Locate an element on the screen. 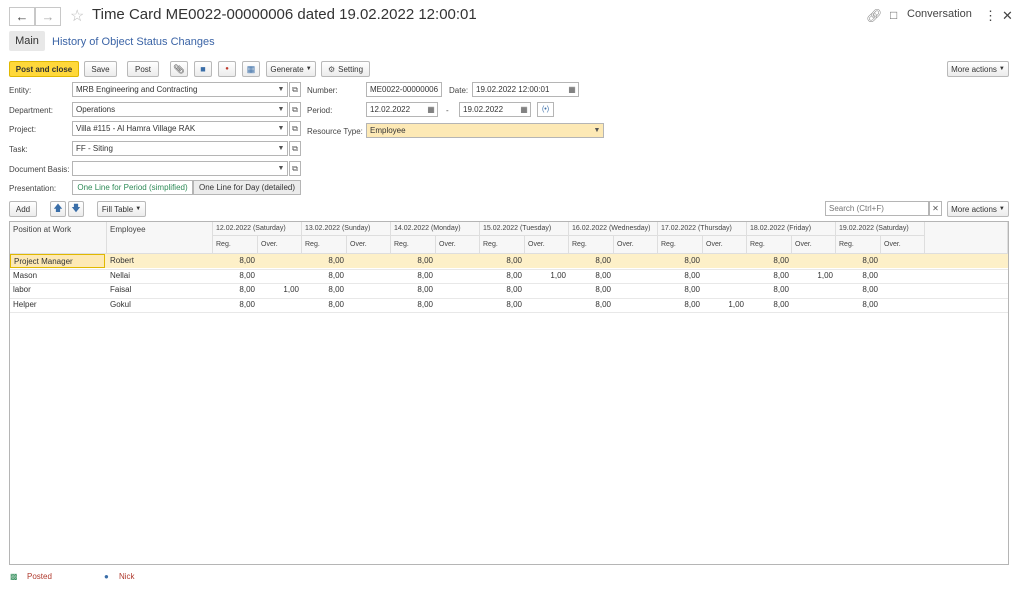 This screenshot has height=592, width=1024. table-search-input is located at coordinates (877, 208).